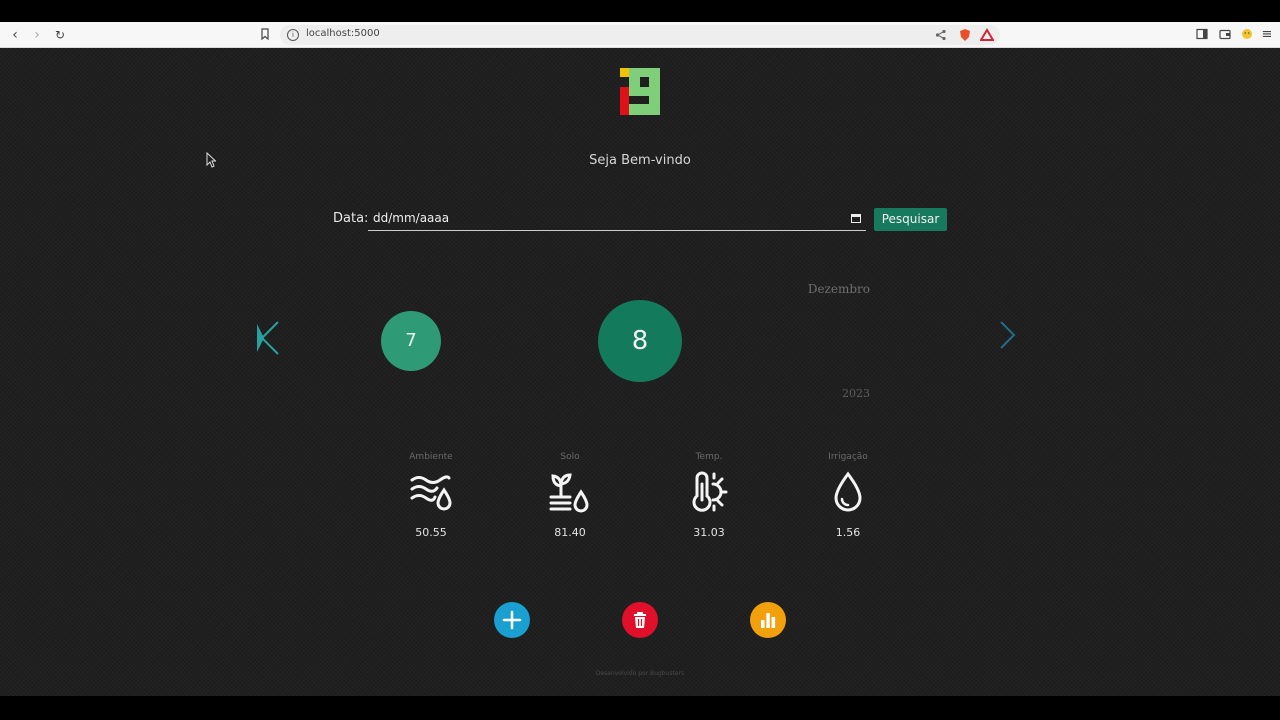  Describe the element at coordinates (1267, 35) in the screenshot. I see `menu-icon: ≡` at that location.